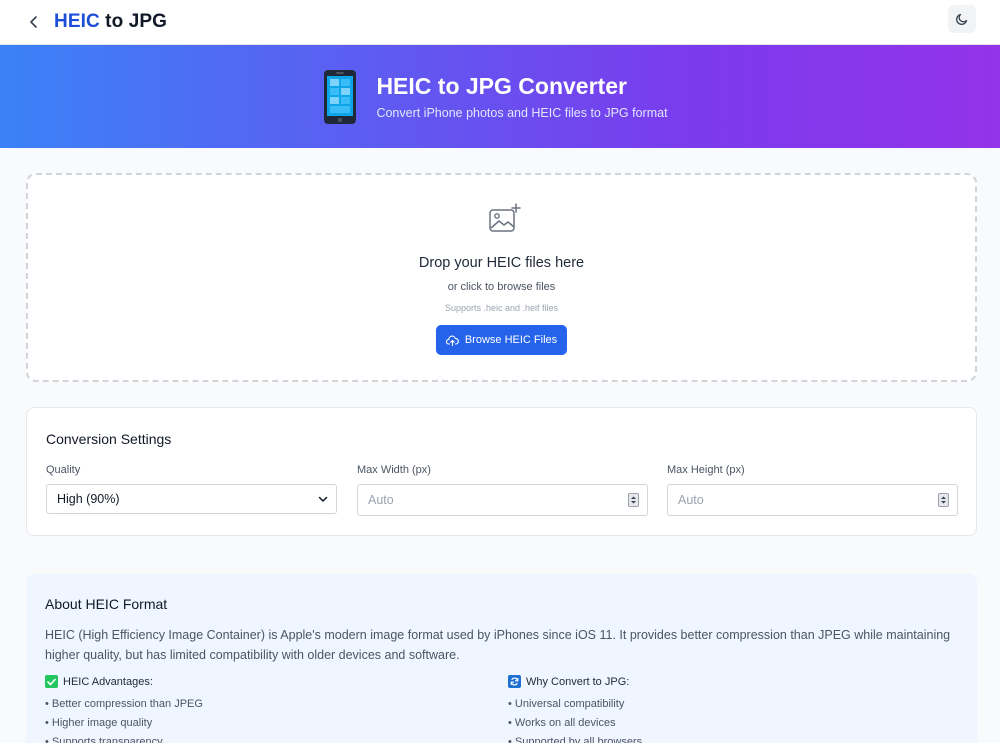  Describe the element at coordinates (514, 681) in the screenshot. I see `refresh-icon` at that location.